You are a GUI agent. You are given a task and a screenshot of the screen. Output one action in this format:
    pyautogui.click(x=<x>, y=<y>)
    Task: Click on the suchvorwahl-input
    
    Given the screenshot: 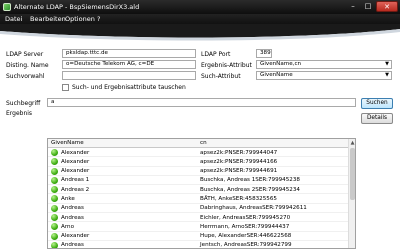 What is the action you would take?
    pyautogui.click(x=129, y=75)
    